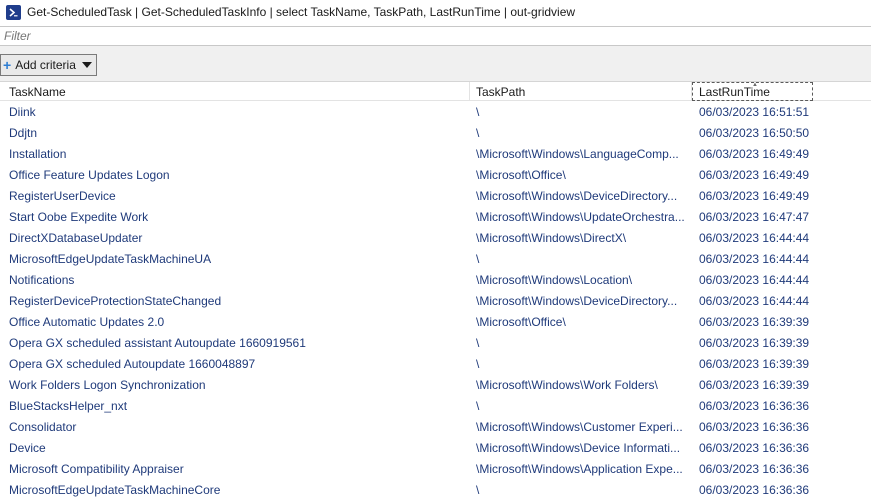 This screenshot has height=498, width=871. I want to click on task-path-cell: \Microsoft\Windows\Work Folders\, so click(567, 385).